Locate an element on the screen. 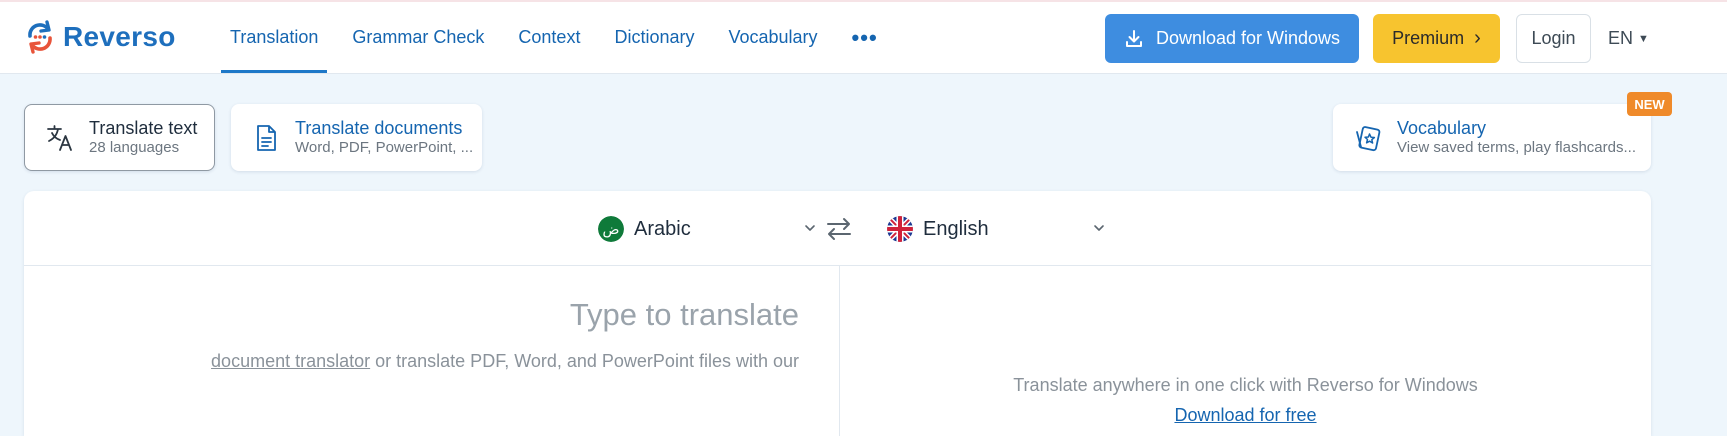 This screenshot has height=436, width=1727. source-text-input: Type to translate is located at coordinates (461, 315).